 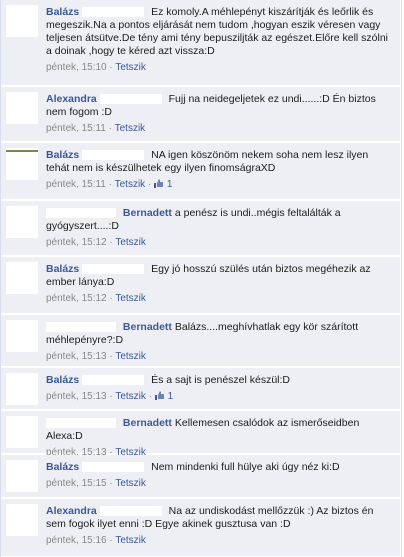 I want to click on comment-timestamp: péntek, 15:16, so click(x=76, y=540).